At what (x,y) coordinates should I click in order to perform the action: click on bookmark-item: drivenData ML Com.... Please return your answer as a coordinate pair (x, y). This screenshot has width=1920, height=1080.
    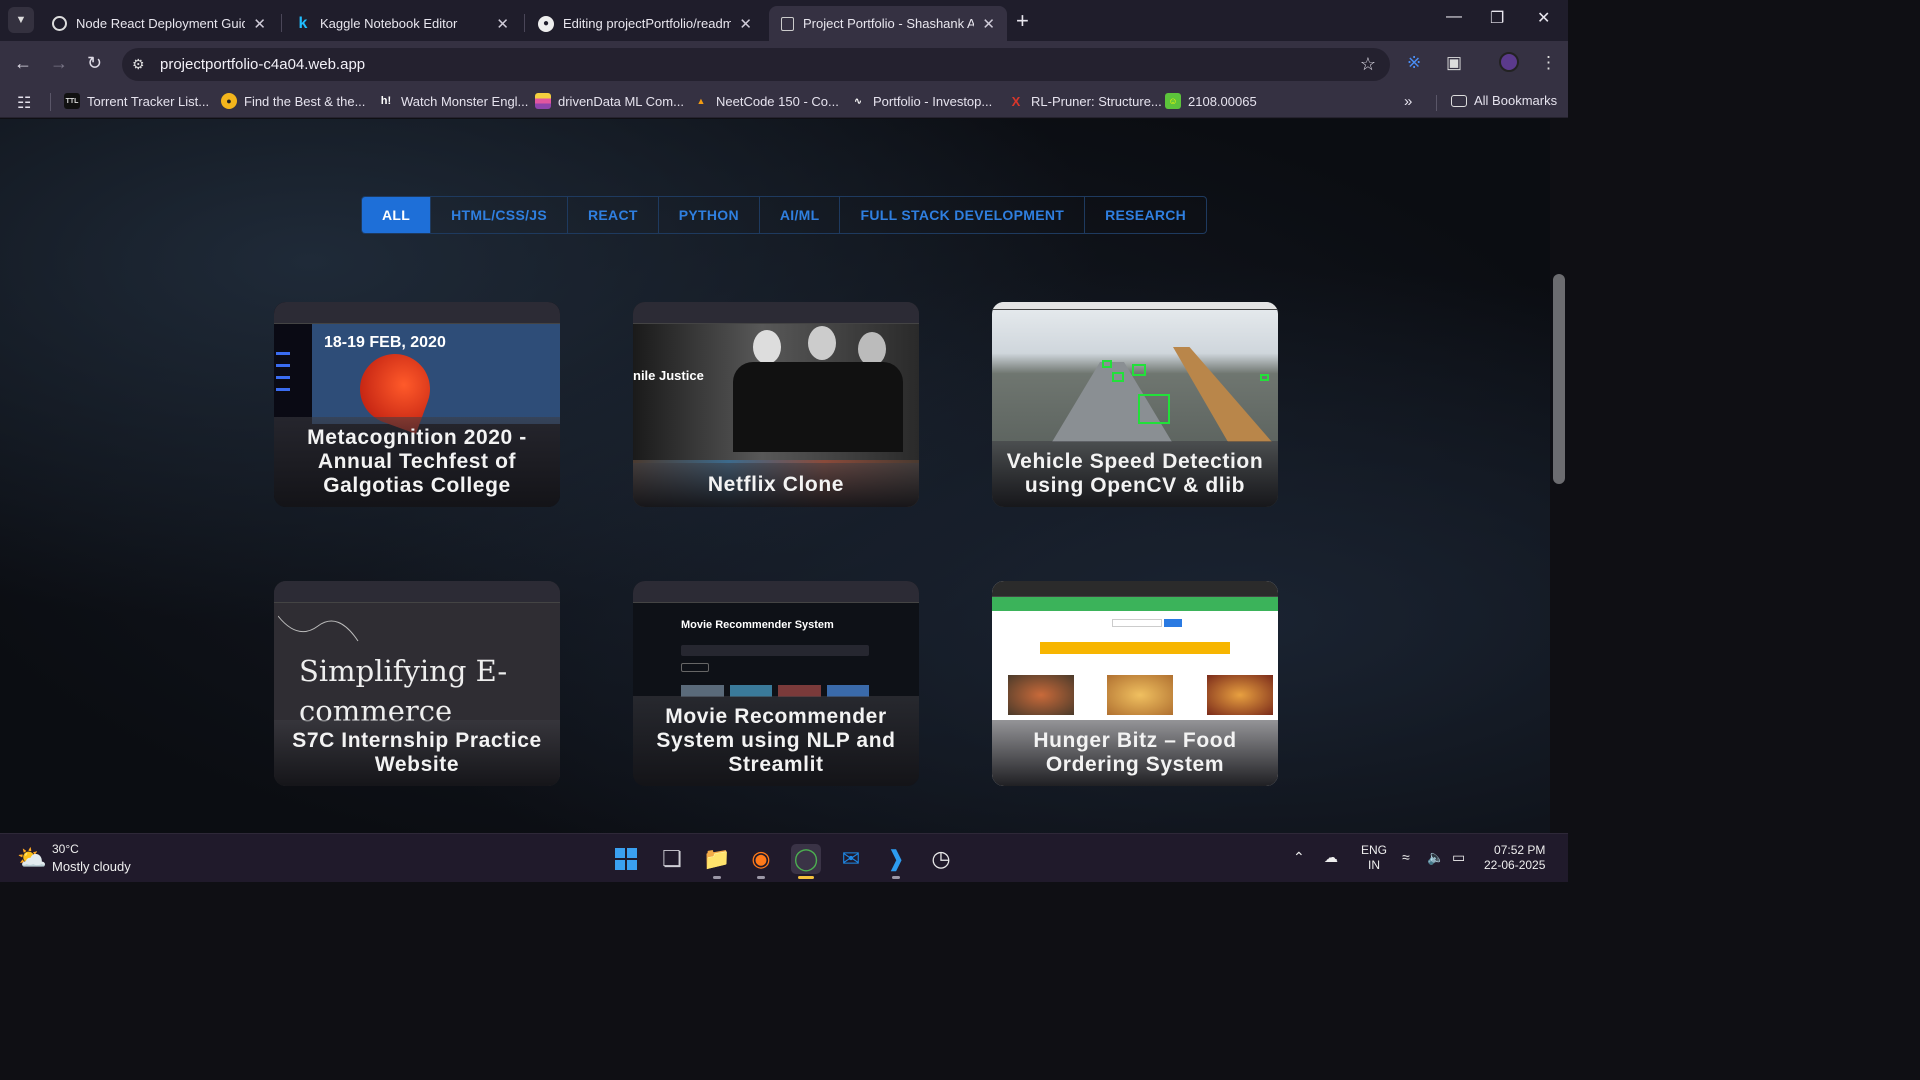
    Looking at the image, I should click on (609, 101).